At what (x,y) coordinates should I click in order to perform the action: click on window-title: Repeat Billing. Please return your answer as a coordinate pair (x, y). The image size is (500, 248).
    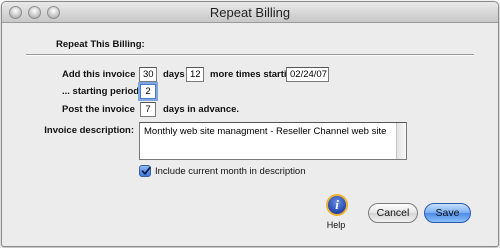
    Looking at the image, I should click on (250, 12).